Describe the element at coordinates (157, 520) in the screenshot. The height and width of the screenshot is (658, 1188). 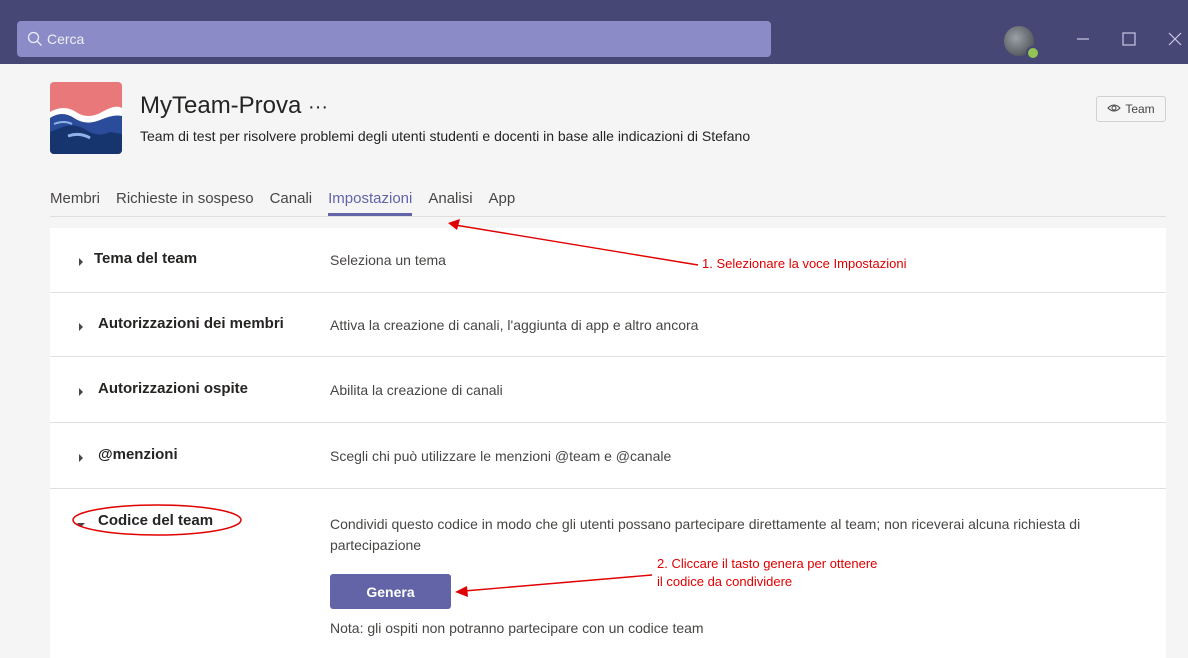
I see `annotation-circle-codice` at that location.